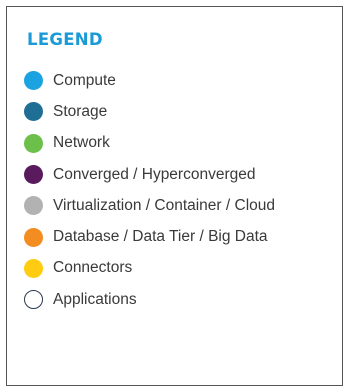 This screenshot has width=359, height=386. Describe the element at coordinates (149, 80) in the screenshot. I see `legend-item-compute: Compute` at that location.